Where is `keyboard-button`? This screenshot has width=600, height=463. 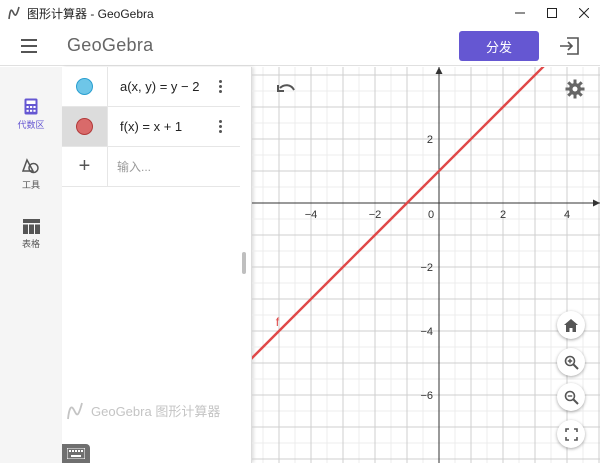 keyboard-button is located at coordinates (76, 453).